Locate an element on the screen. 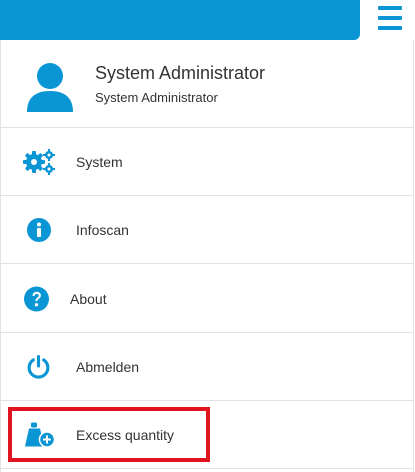 The image size is (415, 472). menu-item-infoscan: Infoscan is located at coordinates (207, 230).